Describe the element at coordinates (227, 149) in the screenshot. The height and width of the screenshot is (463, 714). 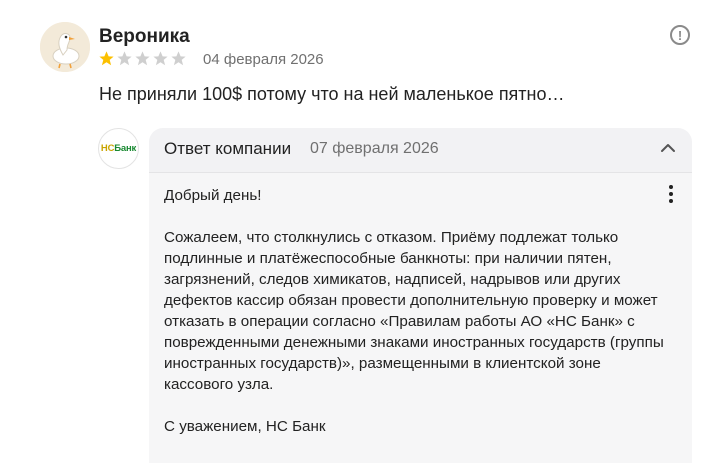
I see `reply-title: Ответ компании` at that location.